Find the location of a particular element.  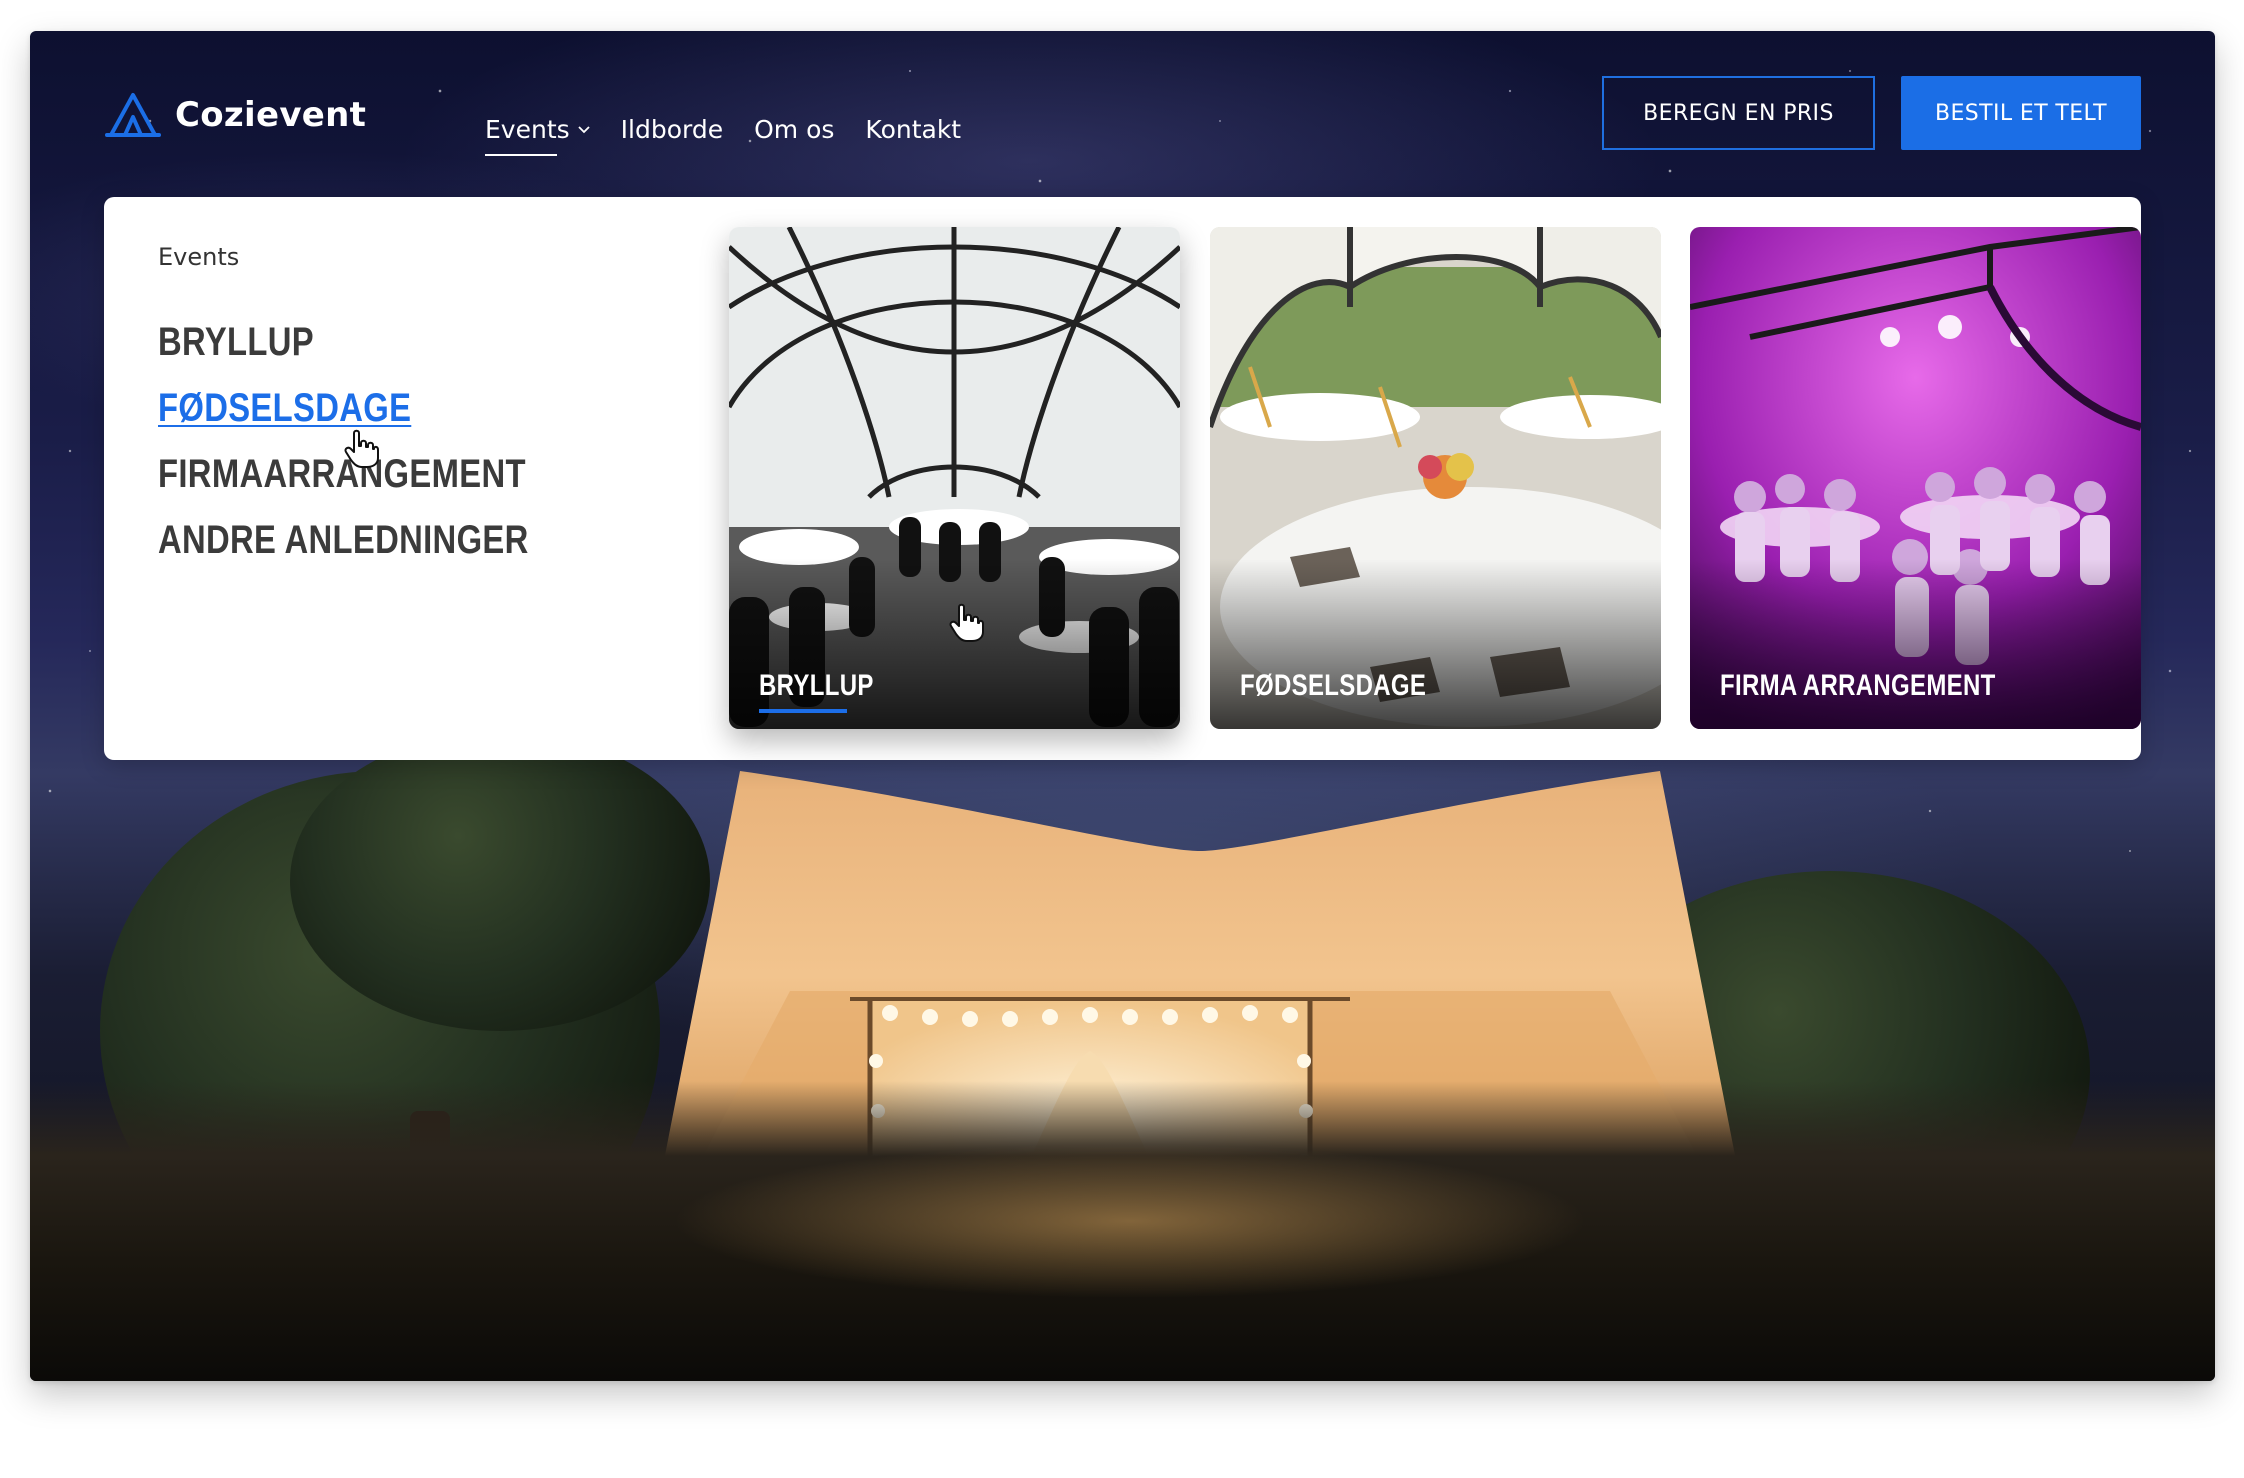

card-title: FIRMA ARRANGEMENT is located at coordinates (1858, 685).